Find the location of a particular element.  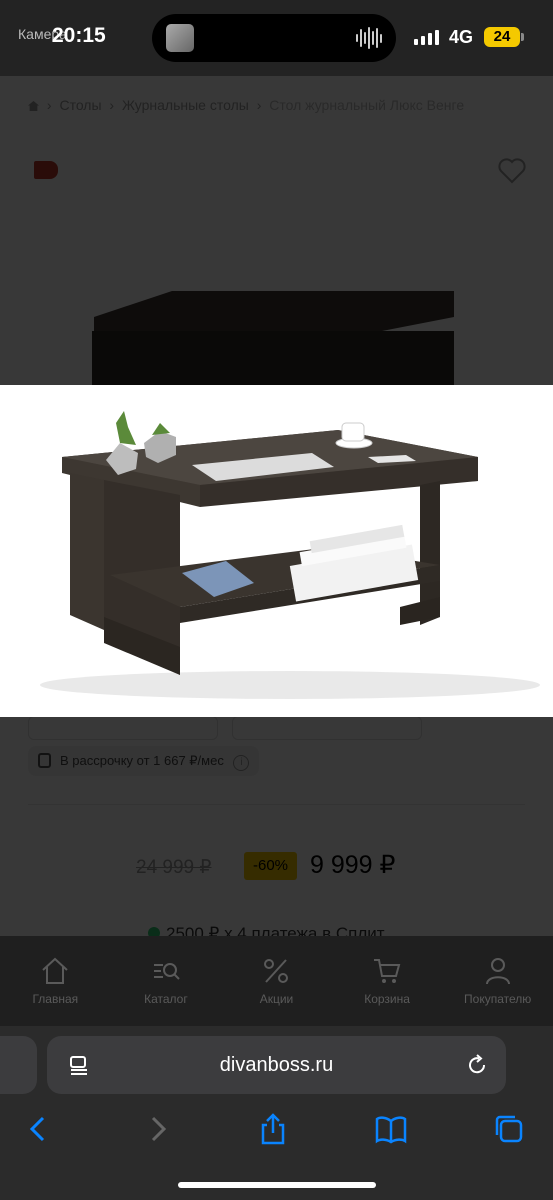

installment-label: В рассрочку от 1 667 ₽/мес is located at coordinates (142, 760).